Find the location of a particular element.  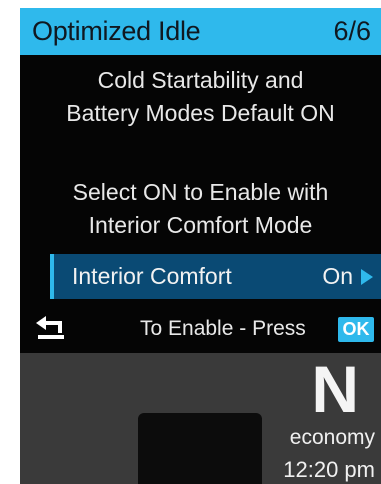

instruction-message-line-2: Interior Comfort Mode is located at coordinates (200, 225).